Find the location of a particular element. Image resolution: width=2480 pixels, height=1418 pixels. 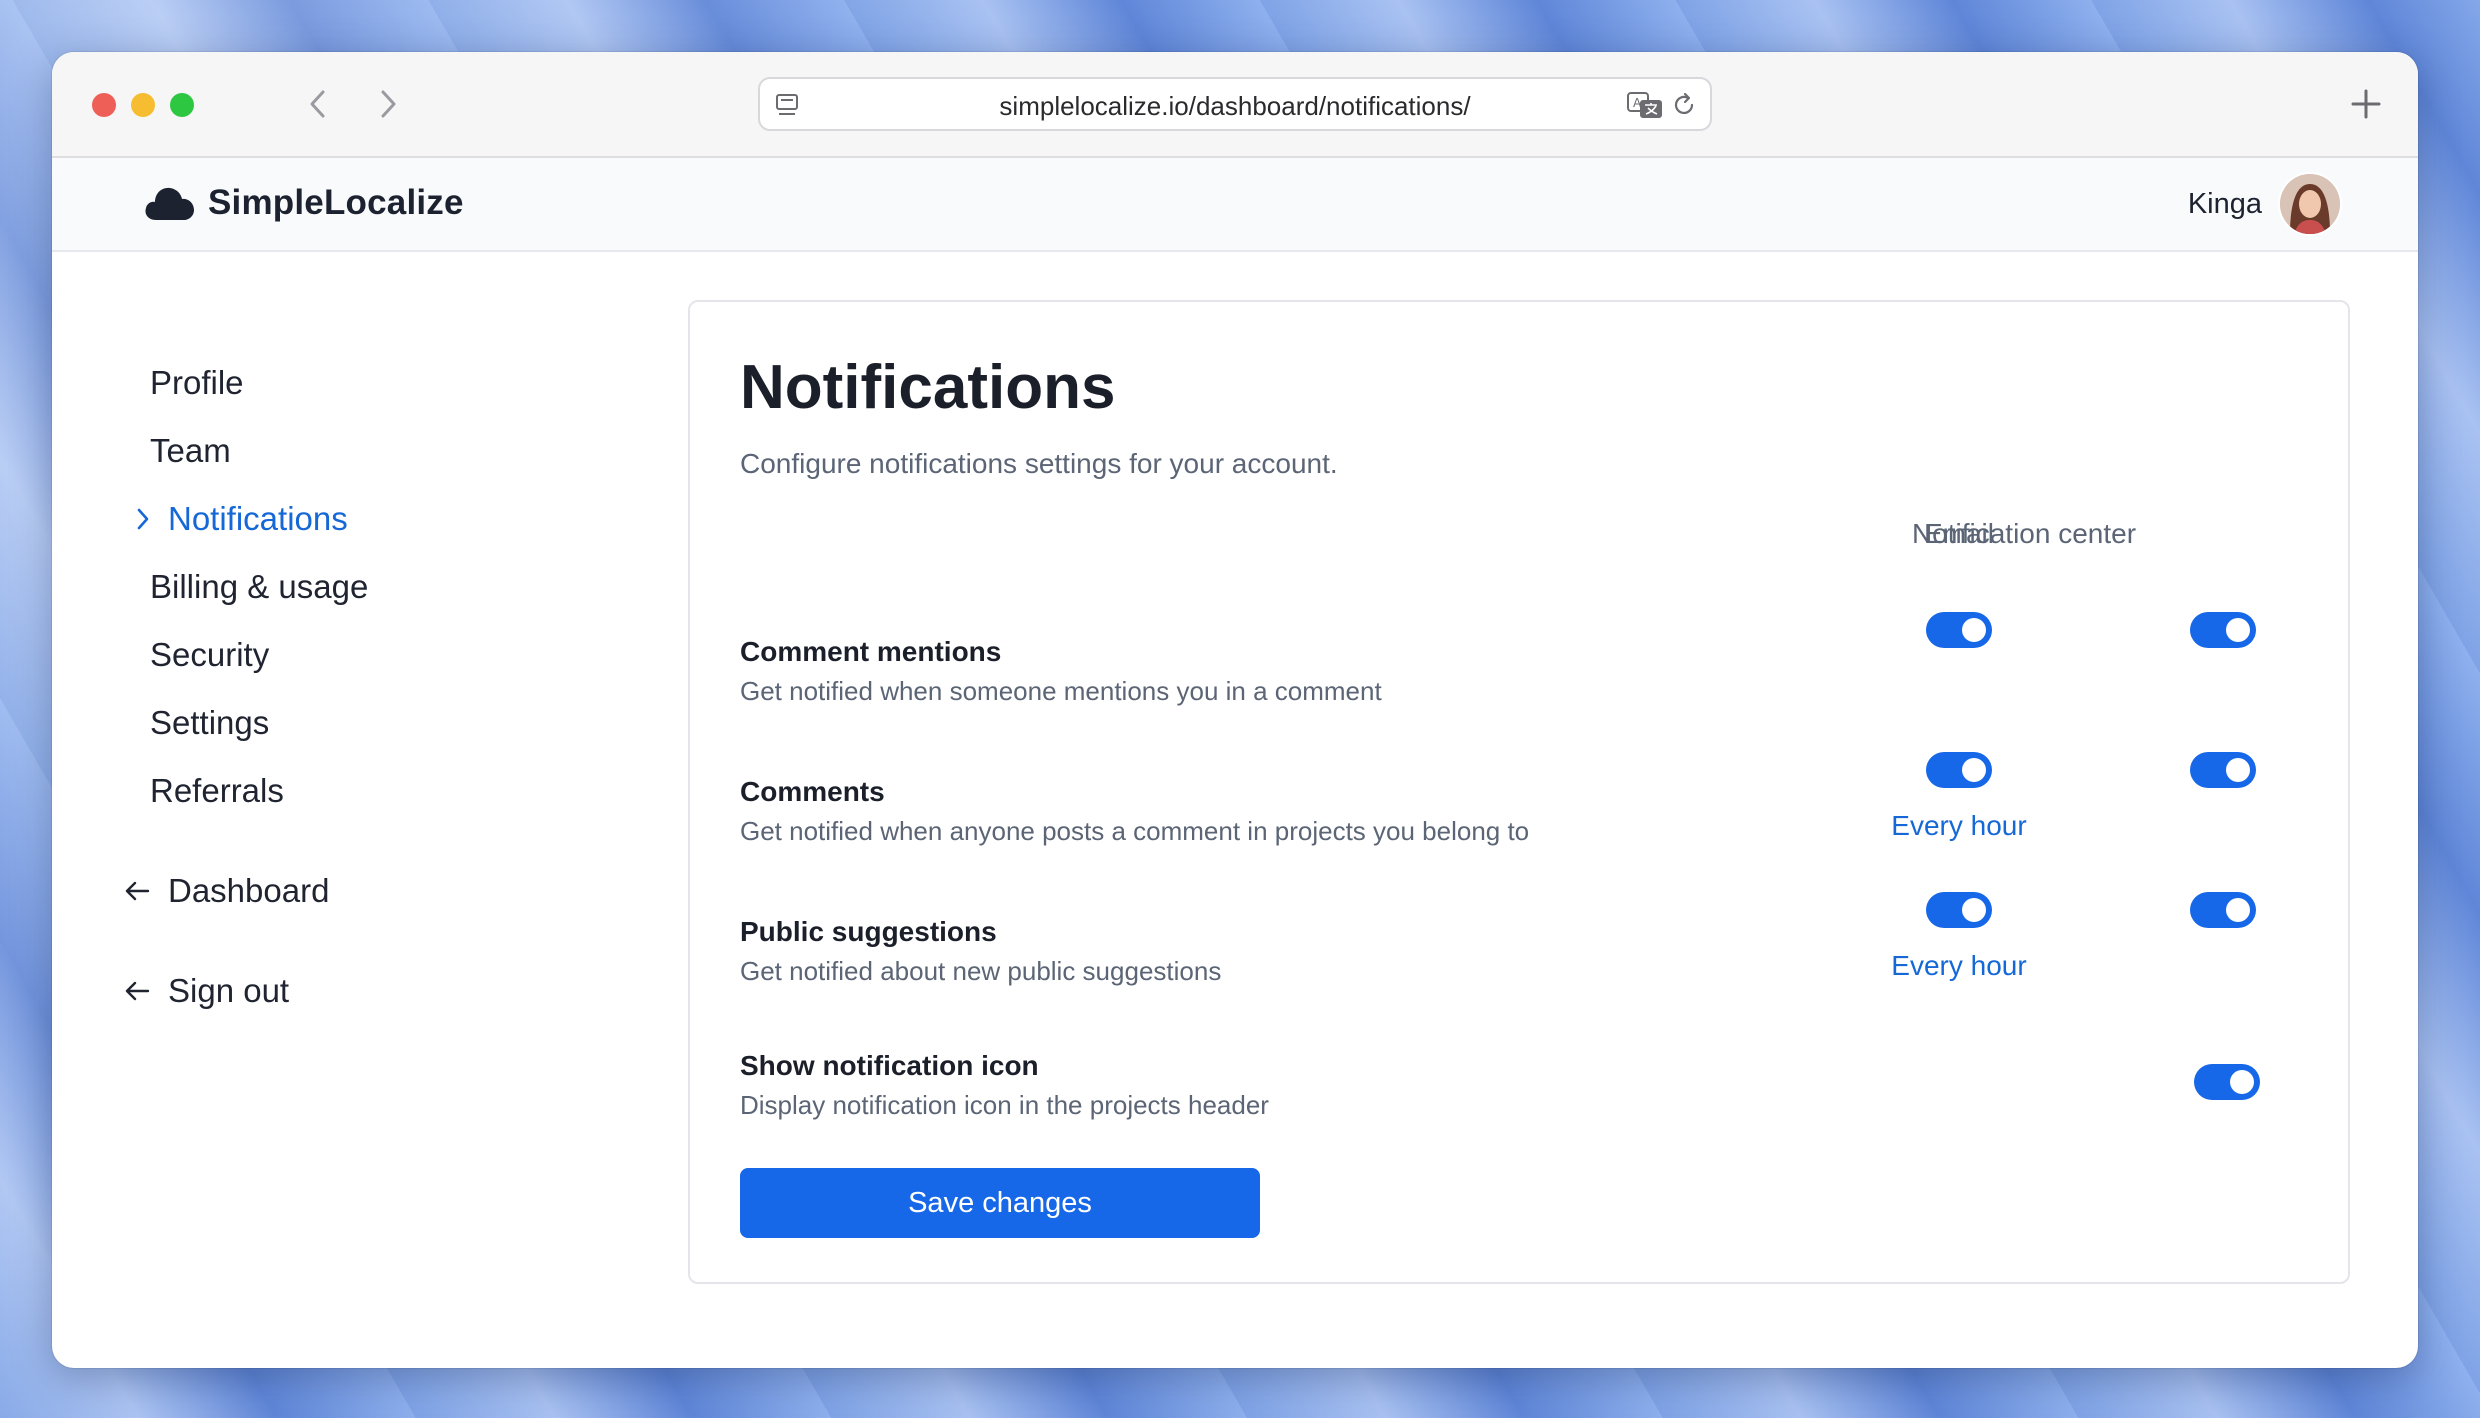

translate-icon: A is located at coordinates (1645, 105).